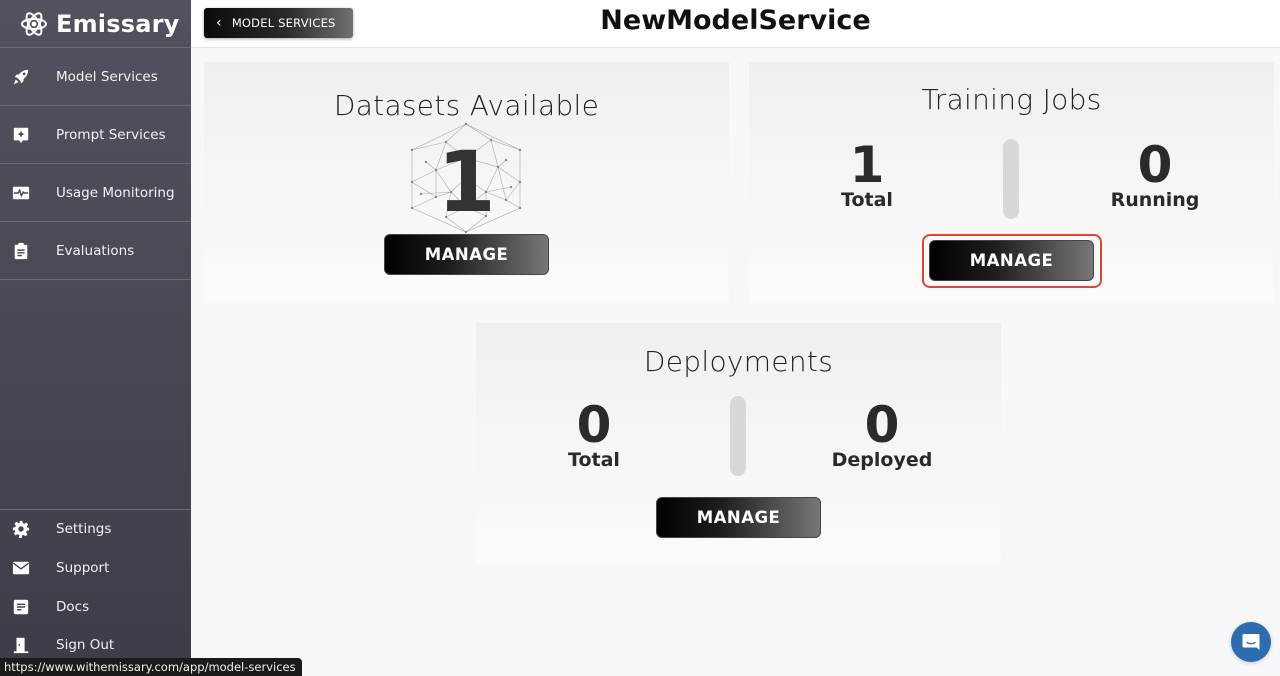 This screenshot has width=1280, height=676. I want to click on training-total-label: Total, so click(867, 200).